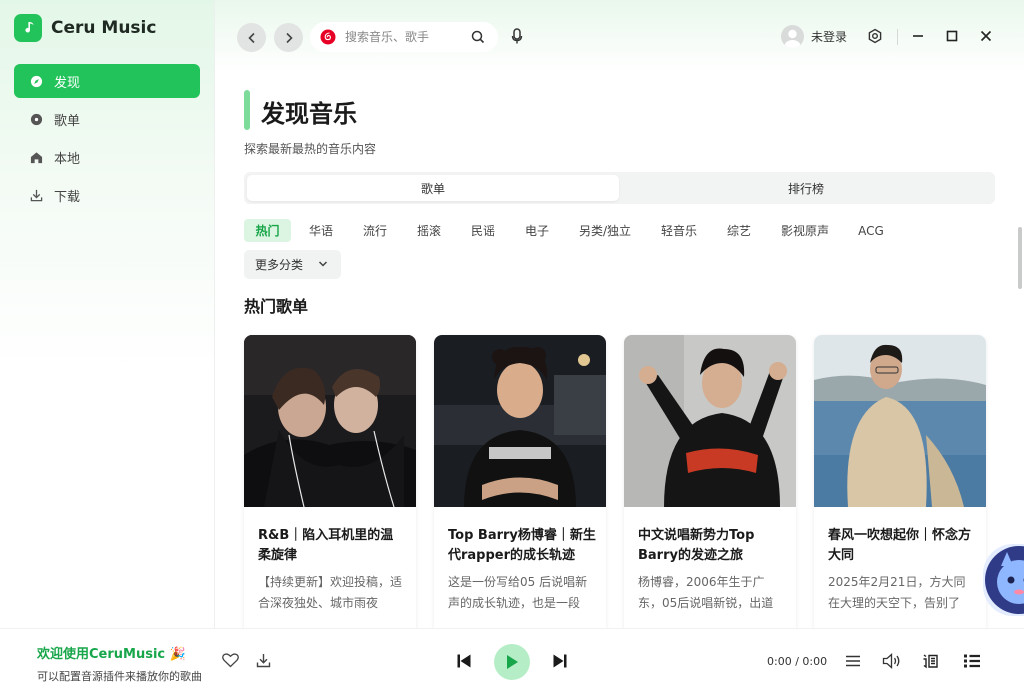 The height and width of the screenshot is (698, 1024). I want to click on playlist-card: R&B｜陷入耳机里的温柔旋律 【持续更新】欢迎投稿，适合深夜独处、城市雨夜, so click(330, 481).